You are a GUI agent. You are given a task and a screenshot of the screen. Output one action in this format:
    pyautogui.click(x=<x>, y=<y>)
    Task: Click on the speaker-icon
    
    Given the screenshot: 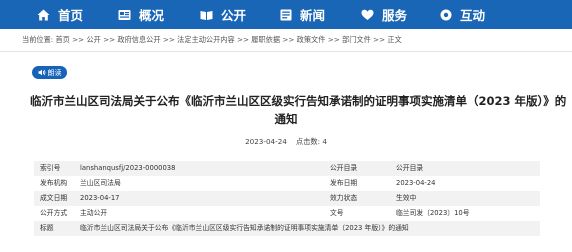 What is the action you would take?
    pyautogui.click(x=41, y=72)
    